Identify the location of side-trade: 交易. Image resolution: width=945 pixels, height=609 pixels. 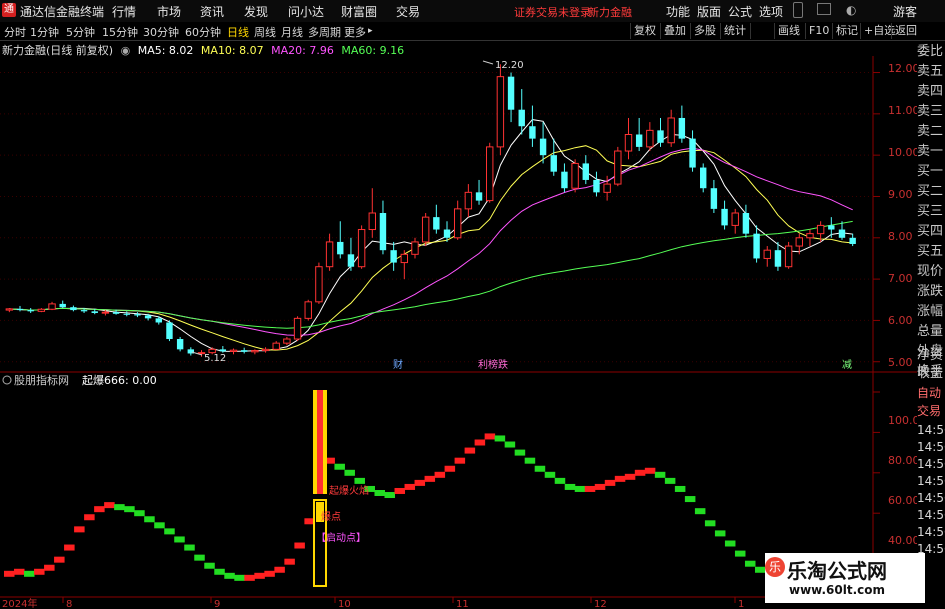
(931, 410).